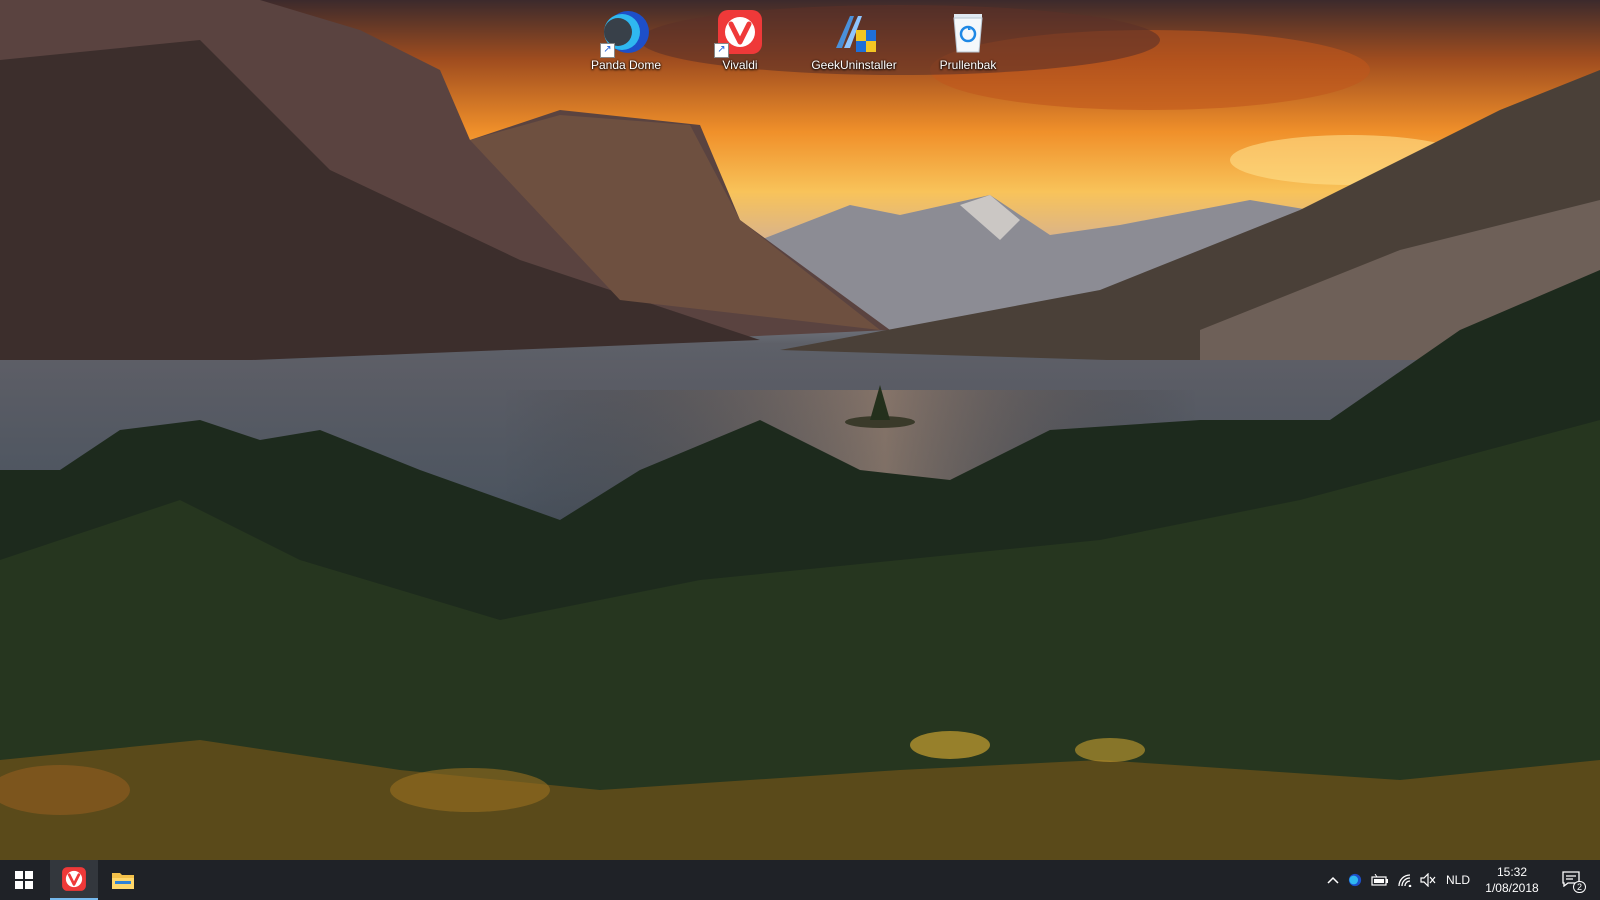 This screenshot has width=1600, height=900. I want to click on tray-network, so click(1405, 880).